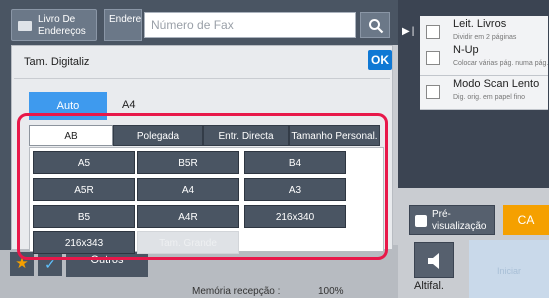 The width and height of the screenshot is (549, 298). I want to click on dialog-title: Tam. Digitaliz, so click(57, 62).